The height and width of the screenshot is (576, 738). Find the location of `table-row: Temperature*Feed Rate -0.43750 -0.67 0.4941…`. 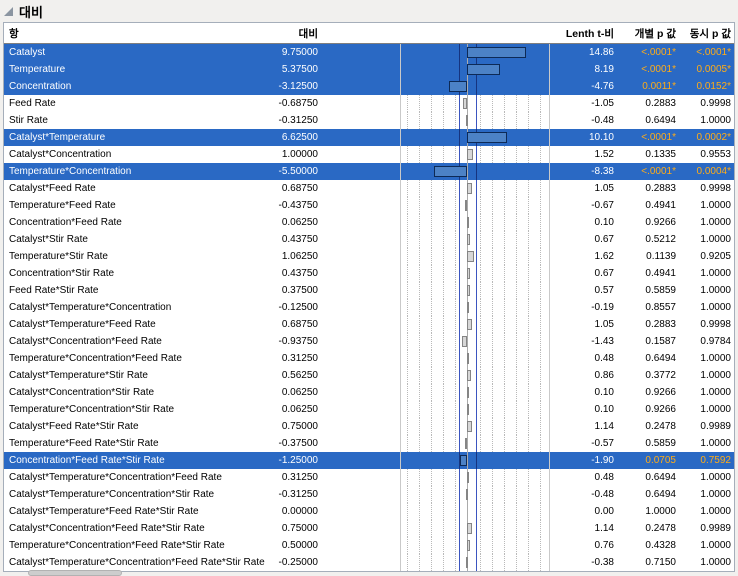

table-row: Temperature*Feed Rate -0.43750 -0.67 0.4941… is located at coordinates (369, 205).